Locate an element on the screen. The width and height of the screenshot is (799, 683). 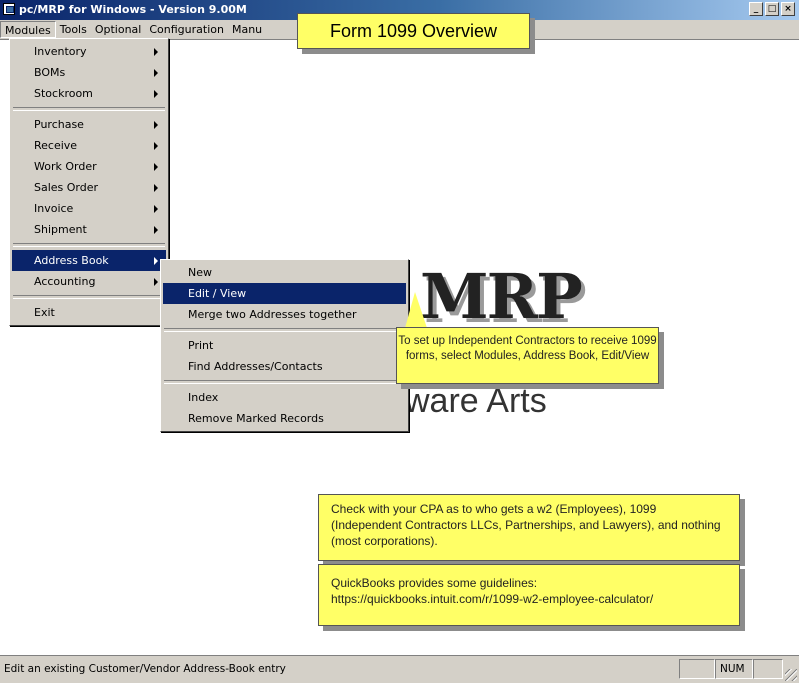
menu-item-label: BOMs is located at coordinates (50, 72).